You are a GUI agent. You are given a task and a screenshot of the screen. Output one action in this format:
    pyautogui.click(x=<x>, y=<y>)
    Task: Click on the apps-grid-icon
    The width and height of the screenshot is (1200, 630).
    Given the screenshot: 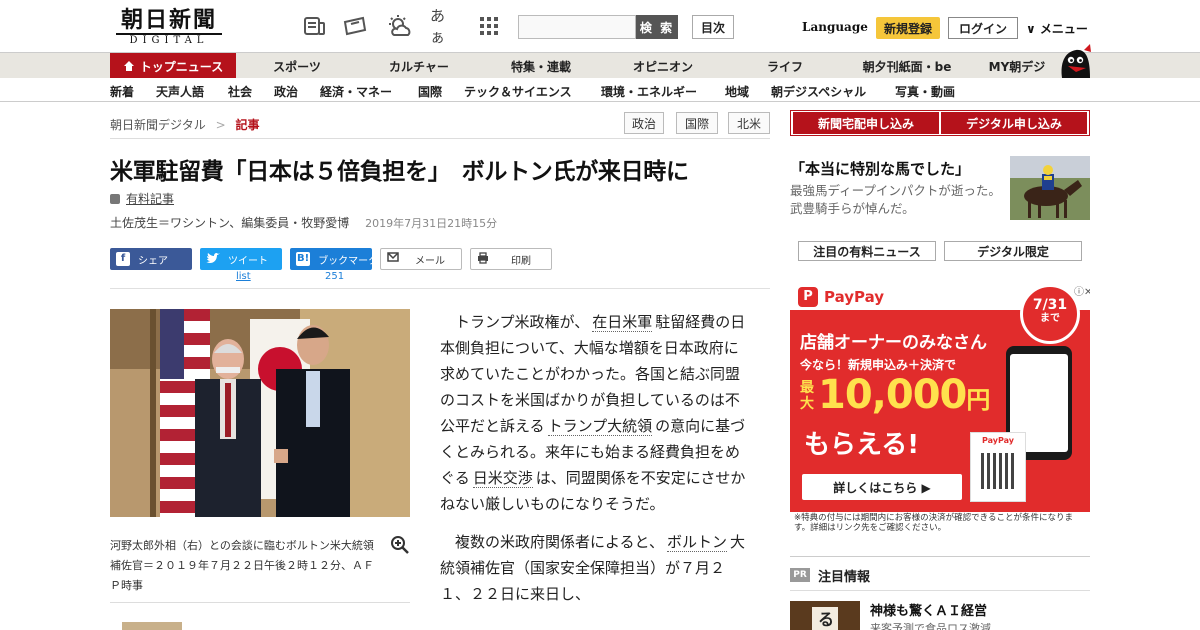 What is the action you would take?
    pyautogui.click(x=489, y=26)
    